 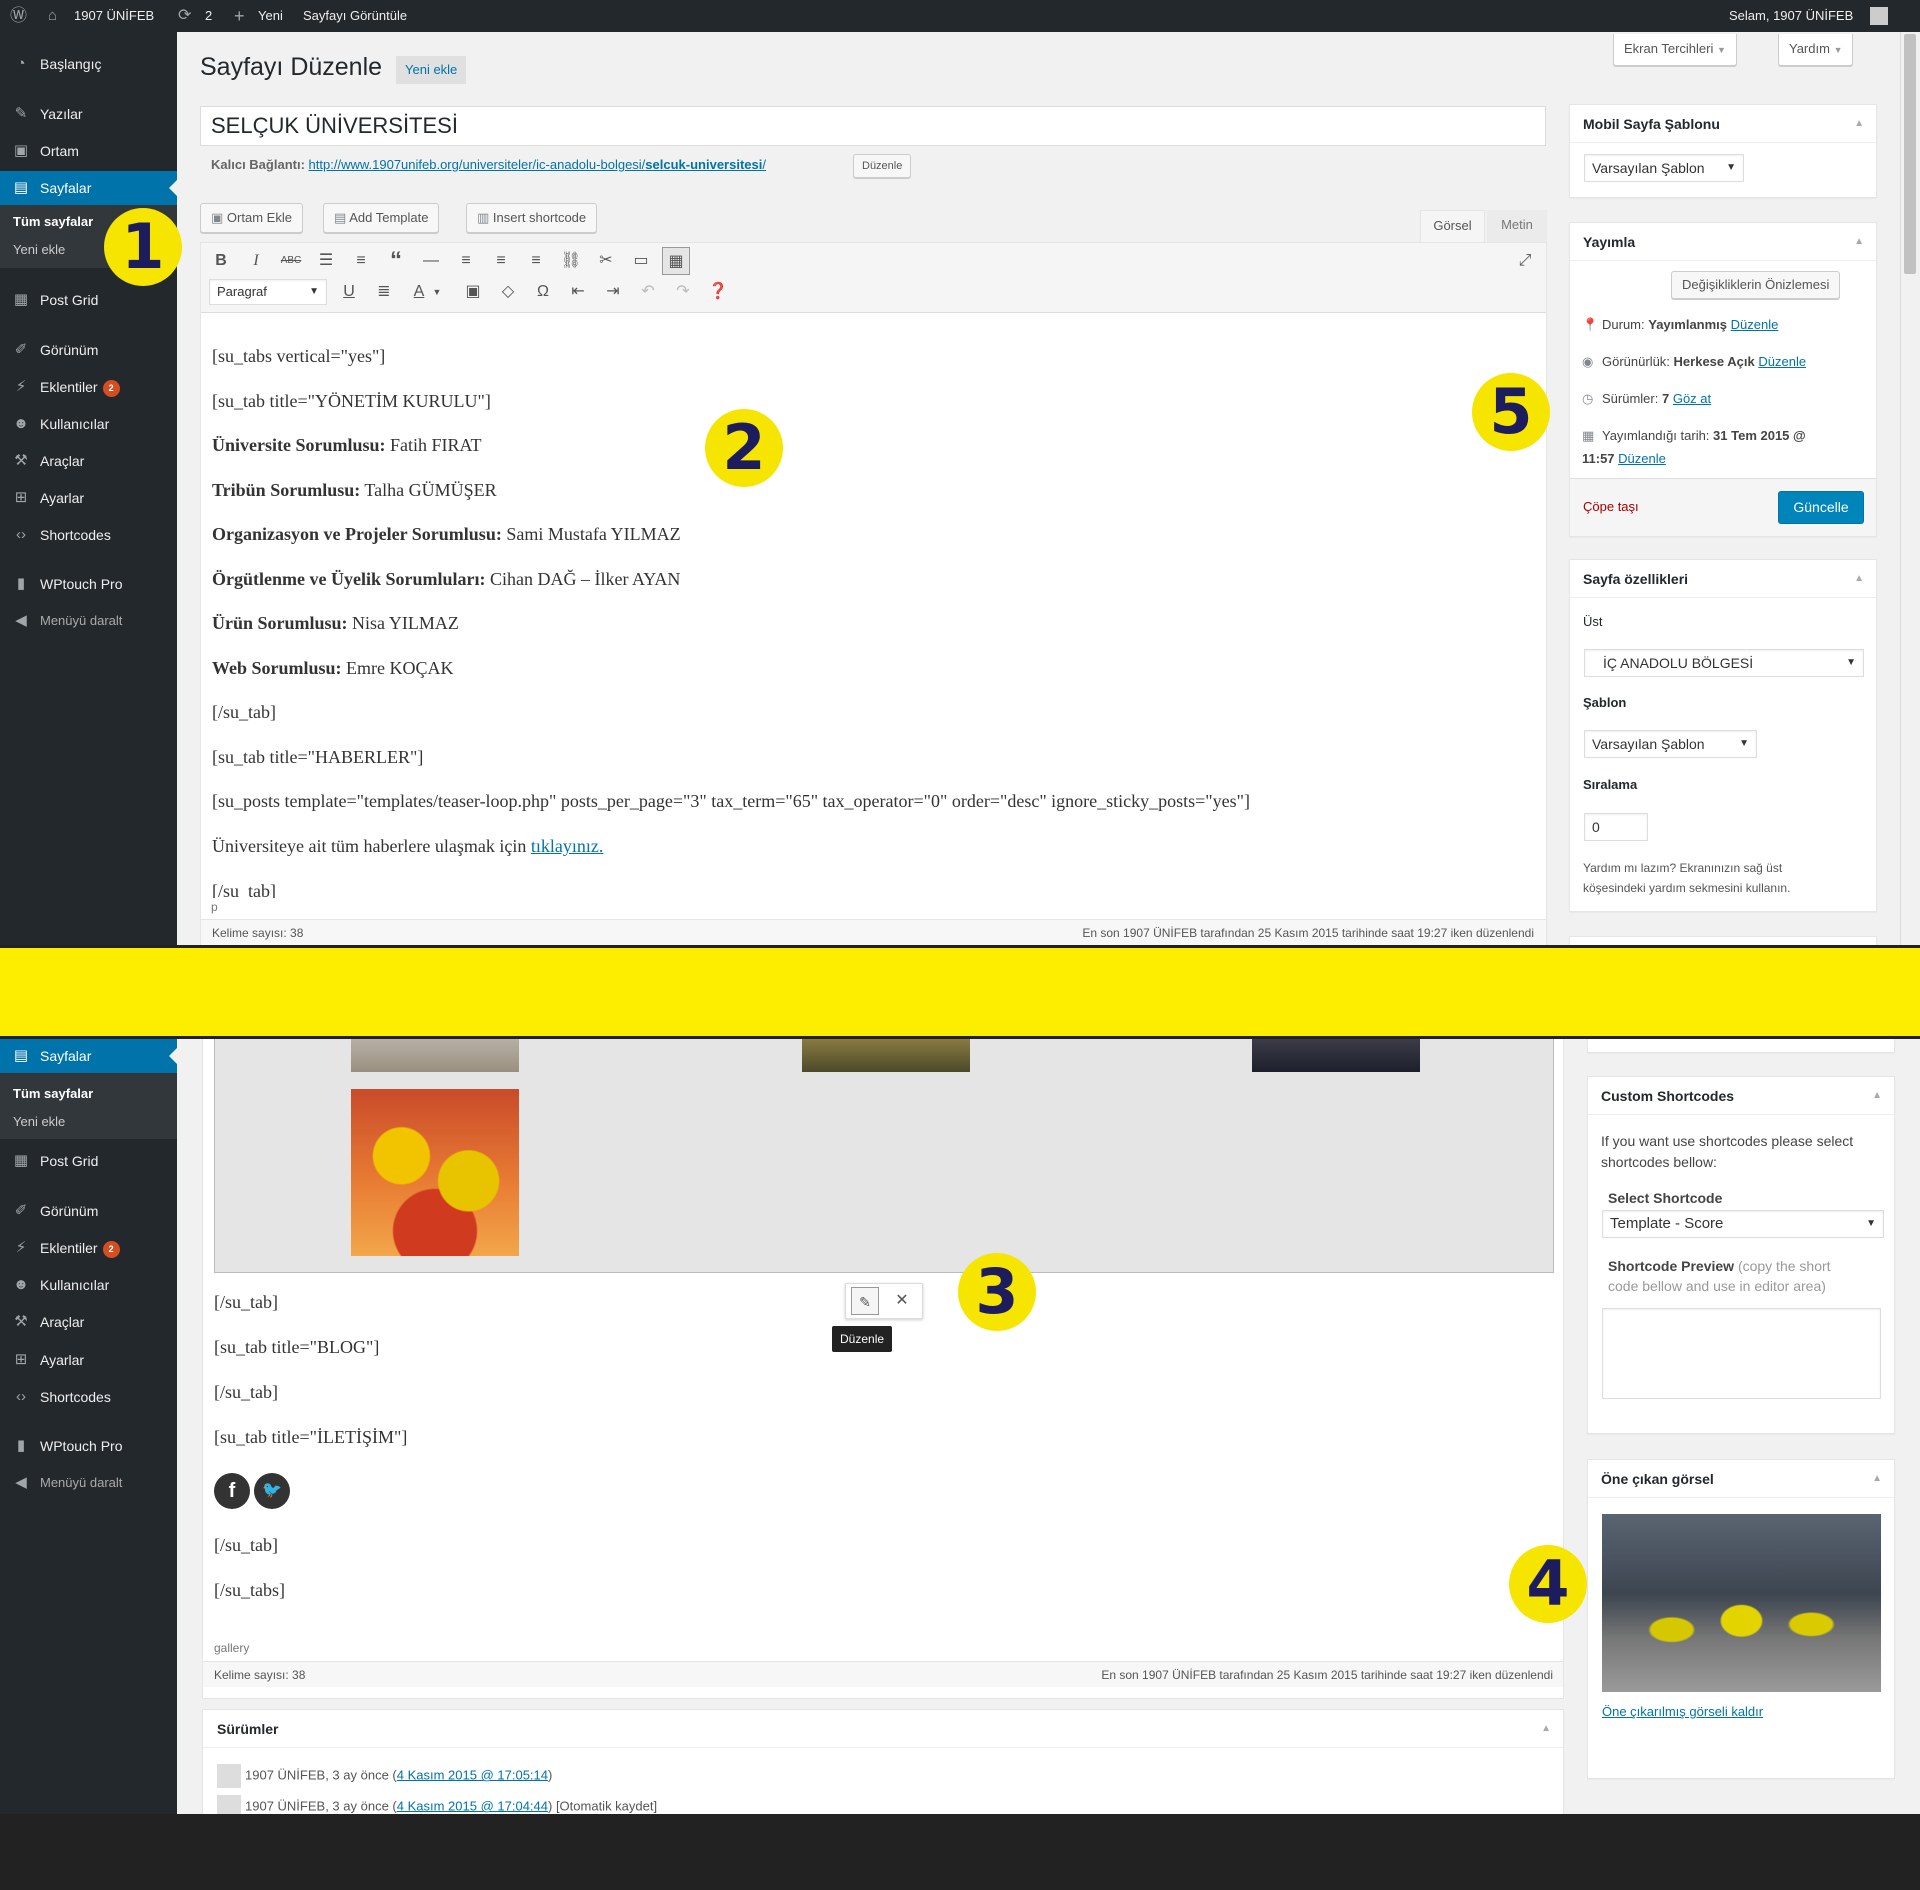 What do you see at coordinates (882, 166) in the screenshot?
I see `permalink-edit-button: Düzenle` at bounding box center [882, 166].